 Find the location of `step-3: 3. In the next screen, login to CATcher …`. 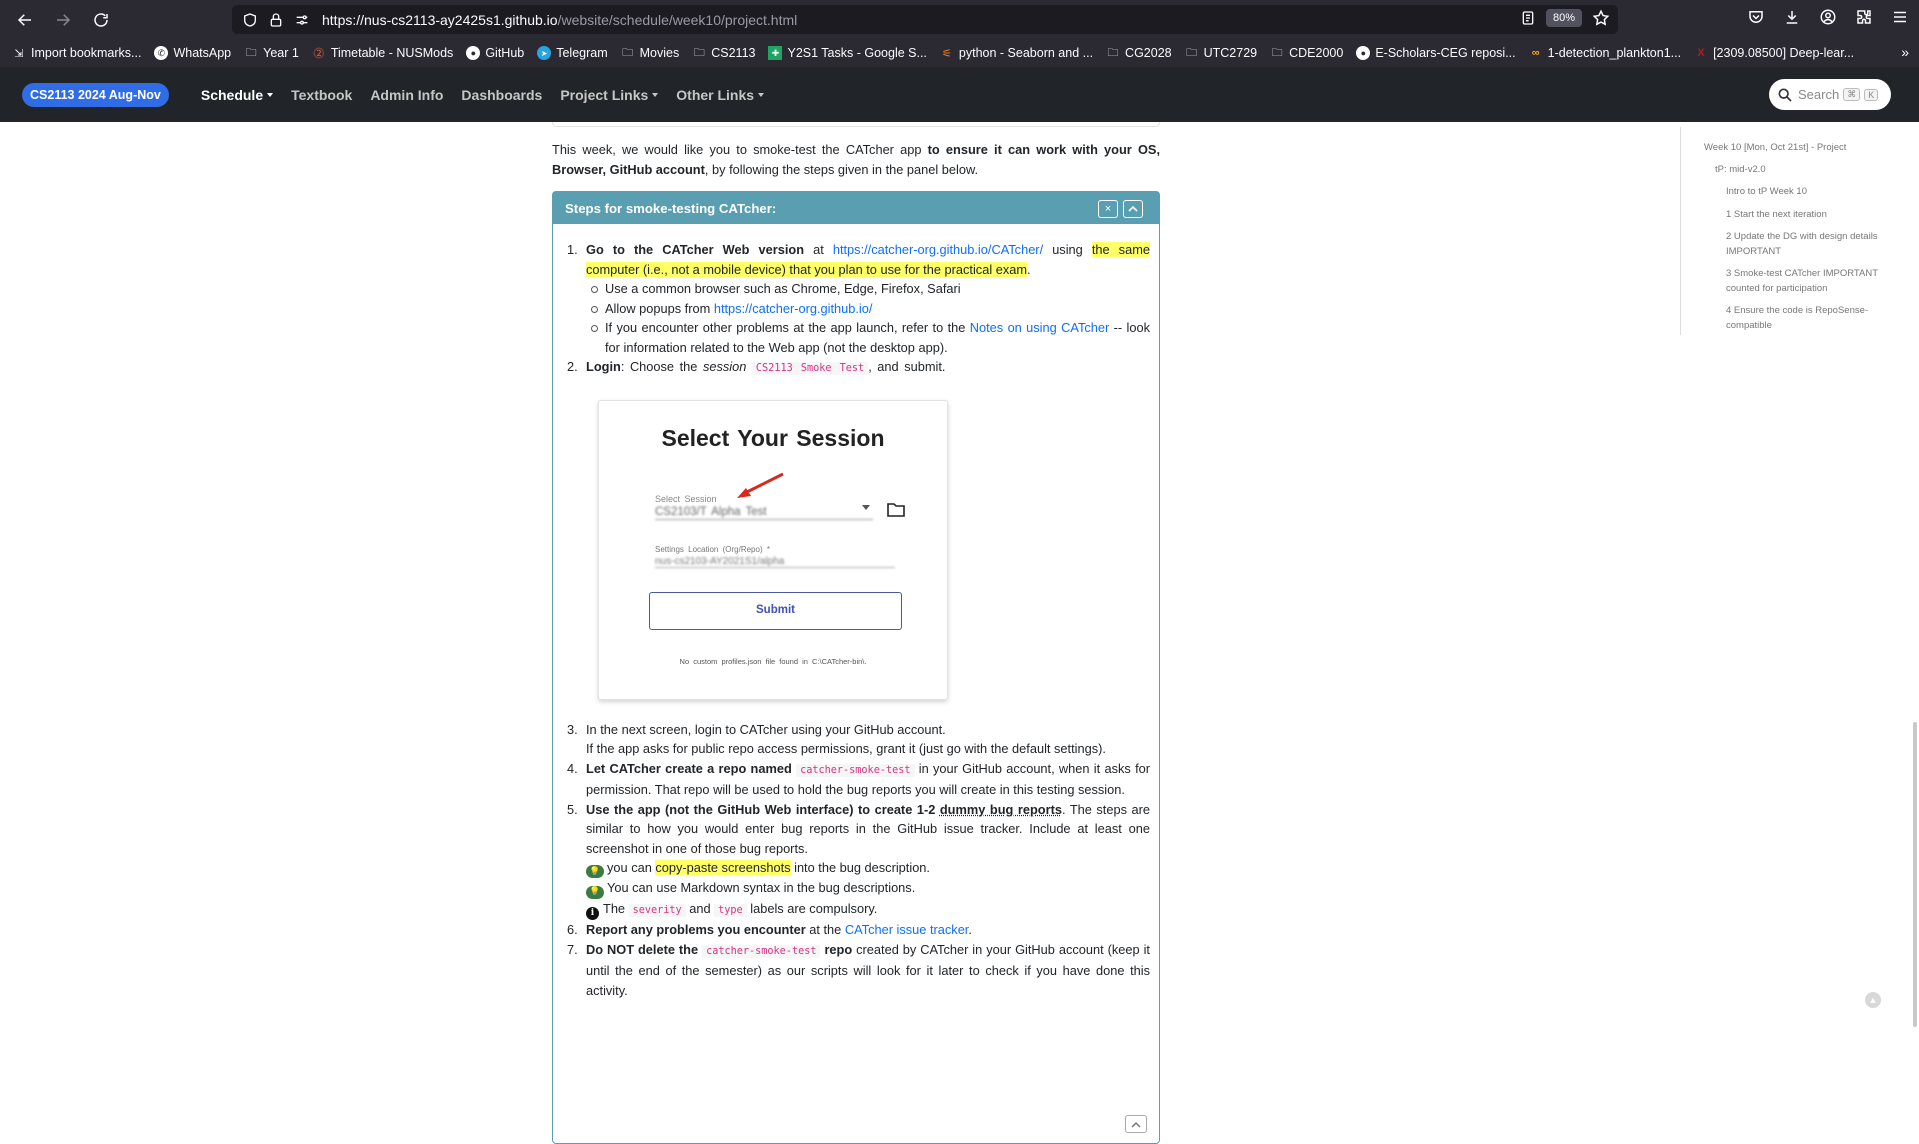

step-3: 3. In the next screen, login to CATcher … is located at coordinates (868, 739).